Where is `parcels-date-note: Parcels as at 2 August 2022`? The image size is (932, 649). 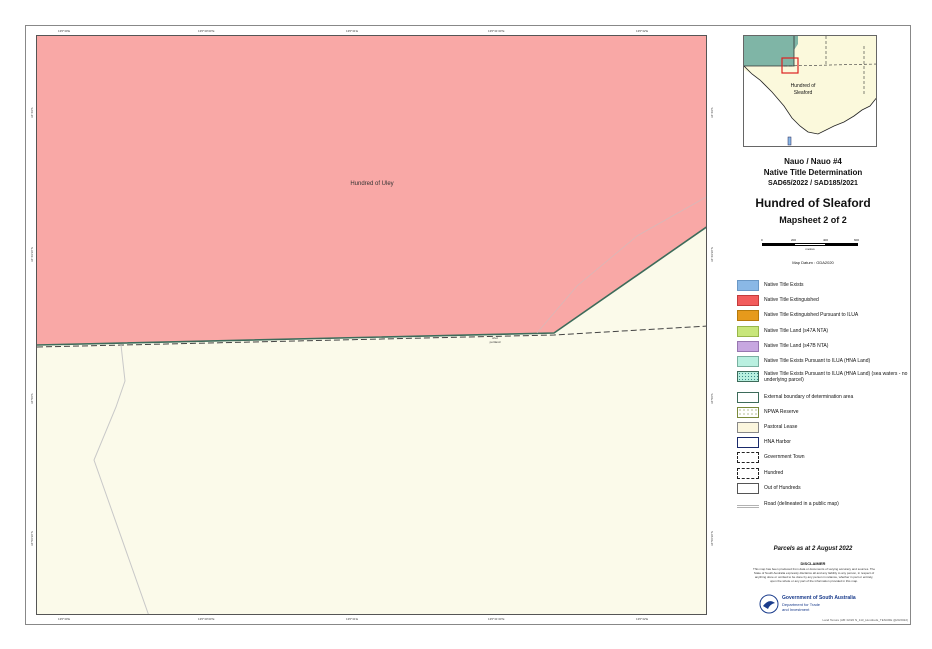 parcels-date-note: Parcels as at 2 August 2022 is located at coordinates (813, 549).